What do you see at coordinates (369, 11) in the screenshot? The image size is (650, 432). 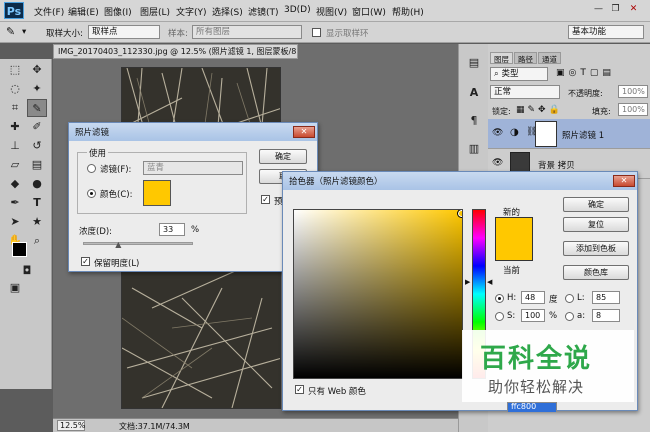 I see `menu-window: 窗口(W)` at bounding box center [369, 11].